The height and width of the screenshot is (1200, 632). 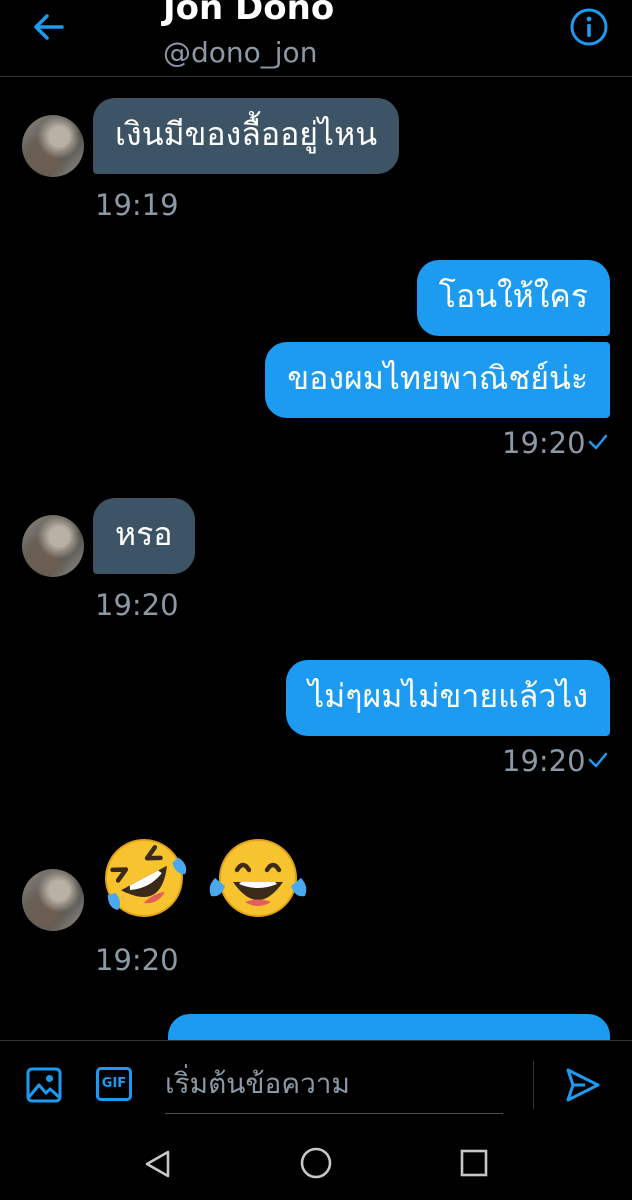 What do you see at coordinates (474, 1163) in the screenshot?
I see `nav-recents-icon` at bounding box center [474, 1163].